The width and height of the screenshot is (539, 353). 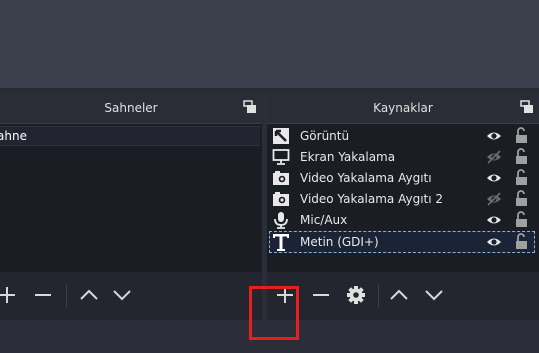 I want to click on scenes-dock-title-text: Sahneler, so click(x=131, y=108).